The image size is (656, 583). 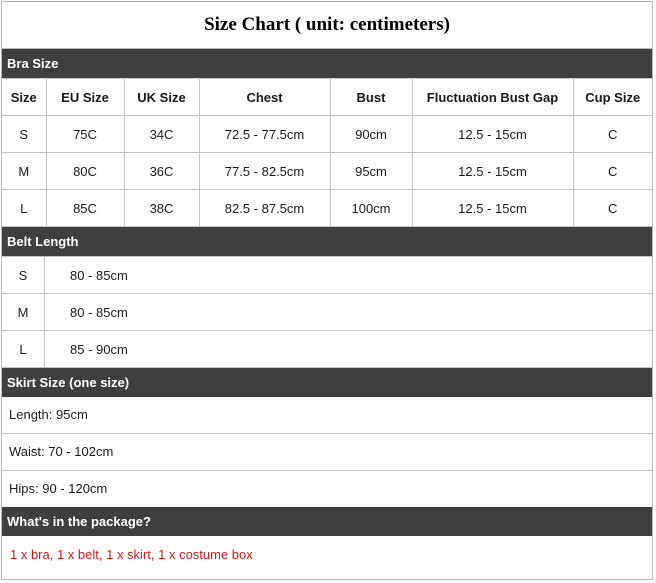 I want to click on skirt-length: Length: 95cm, so click(x=48, y=414).